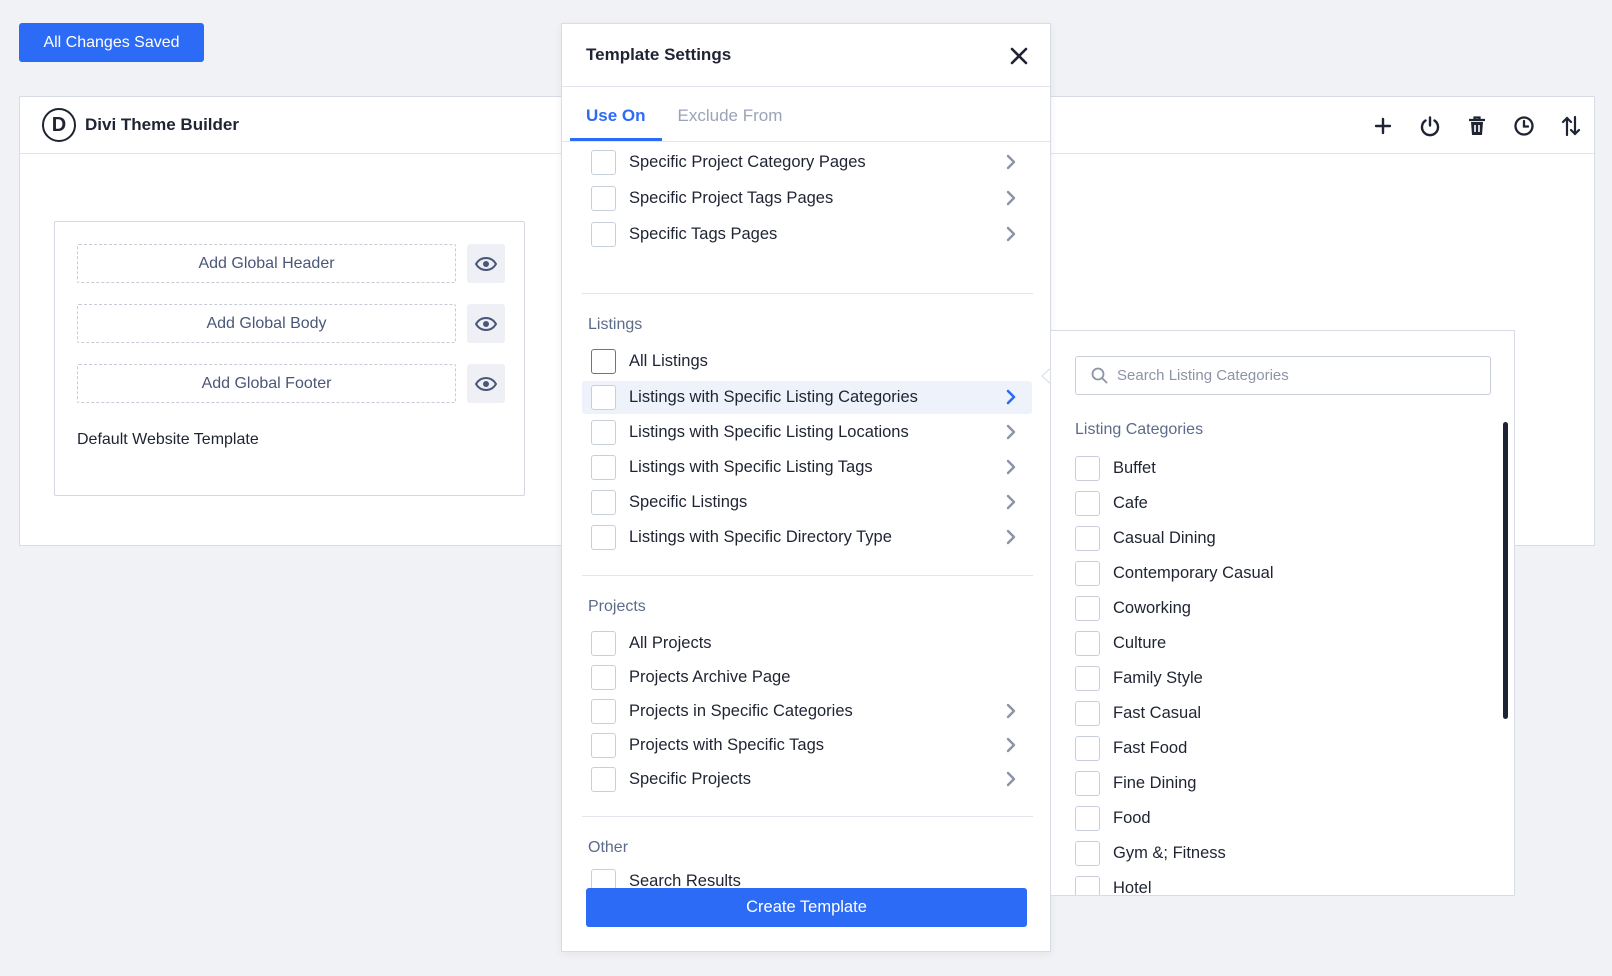  Describe the element at coordinates (741, 711) in the screenshot. I see `option-label: Projects in Specific Categories` at that location.